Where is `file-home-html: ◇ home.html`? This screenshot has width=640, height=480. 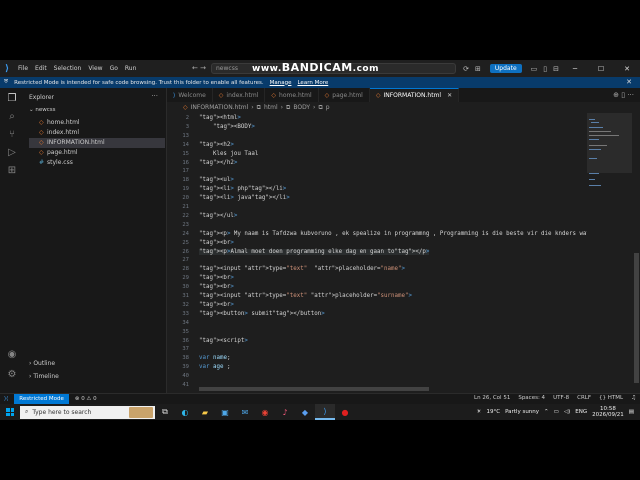
file-home-html: ◇ home.html is located at coordinates (97, 123).